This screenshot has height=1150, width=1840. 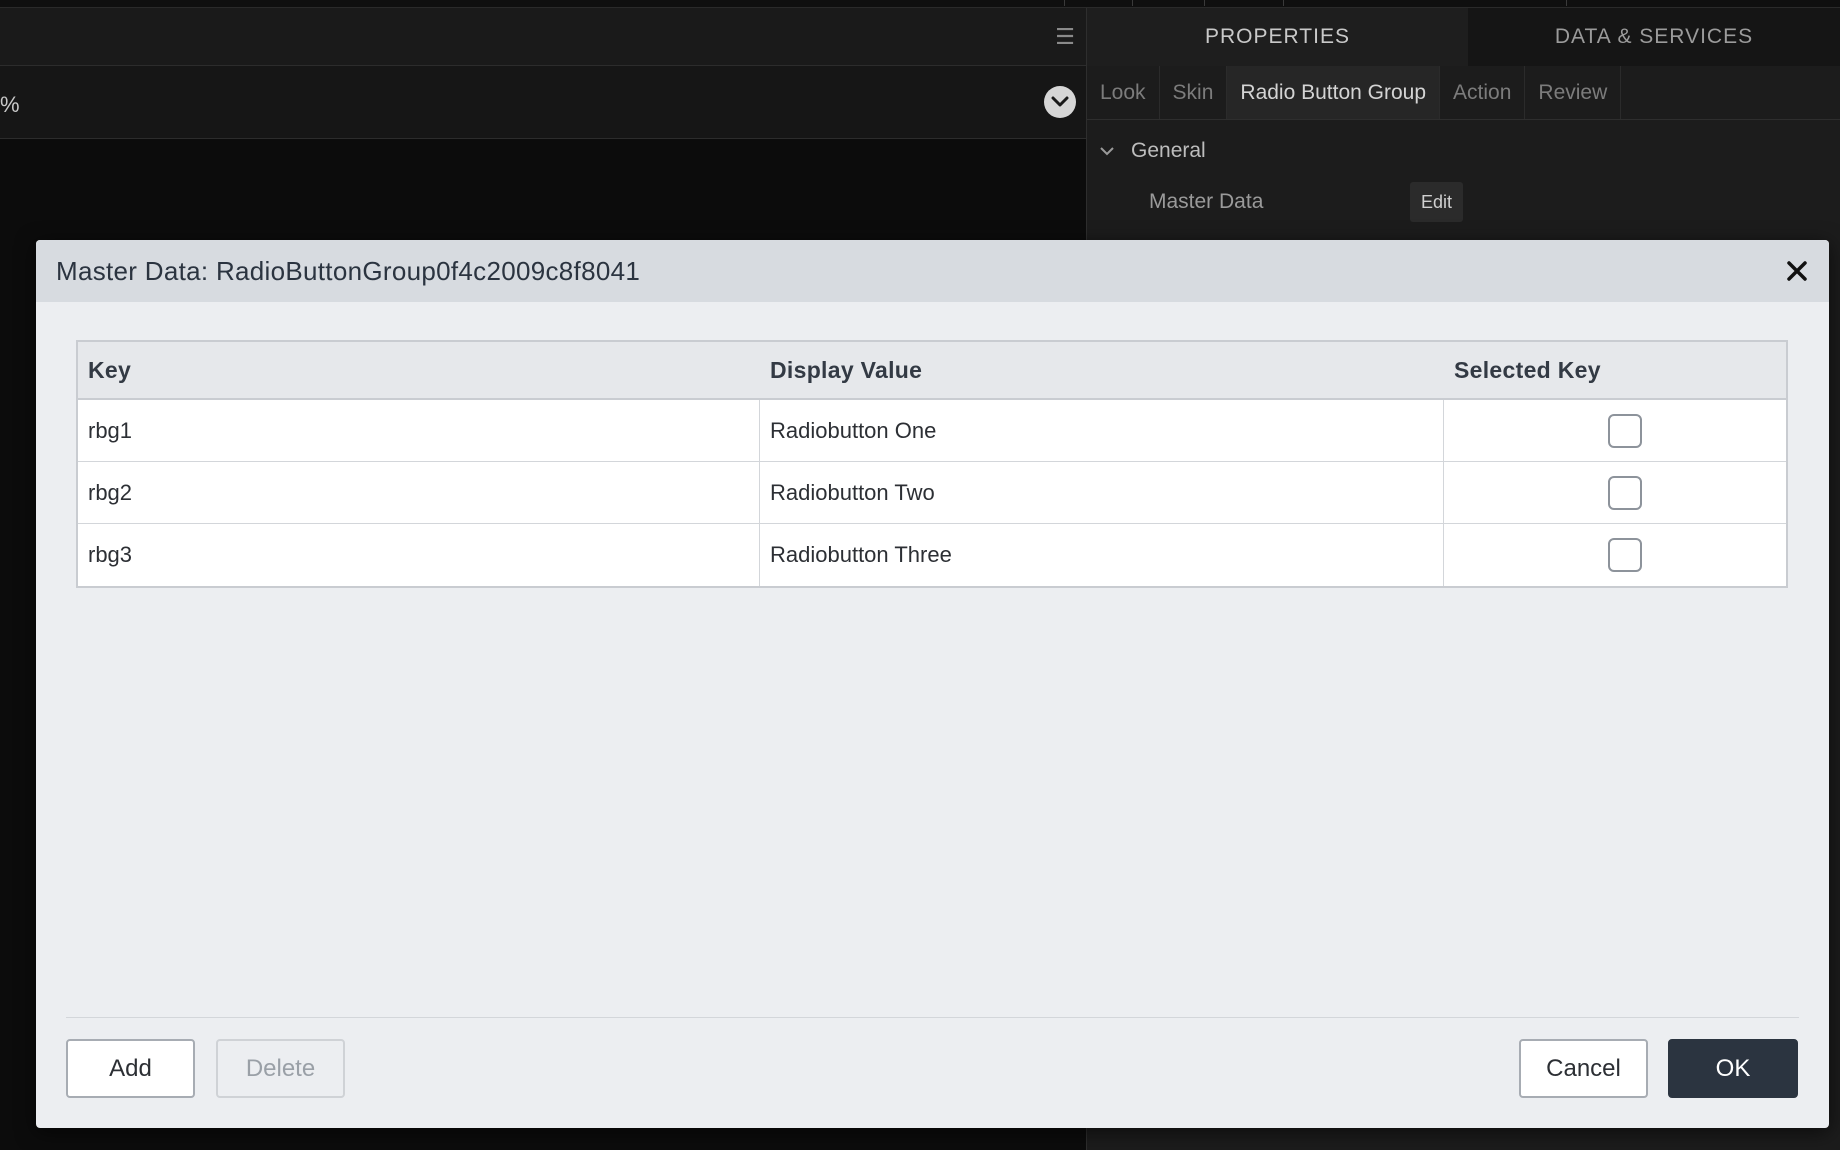 What do you see at coordinates (543, 102) in the screenshot?
I see `canvas-subtoolbar: %` at bounding box center [543, 102].